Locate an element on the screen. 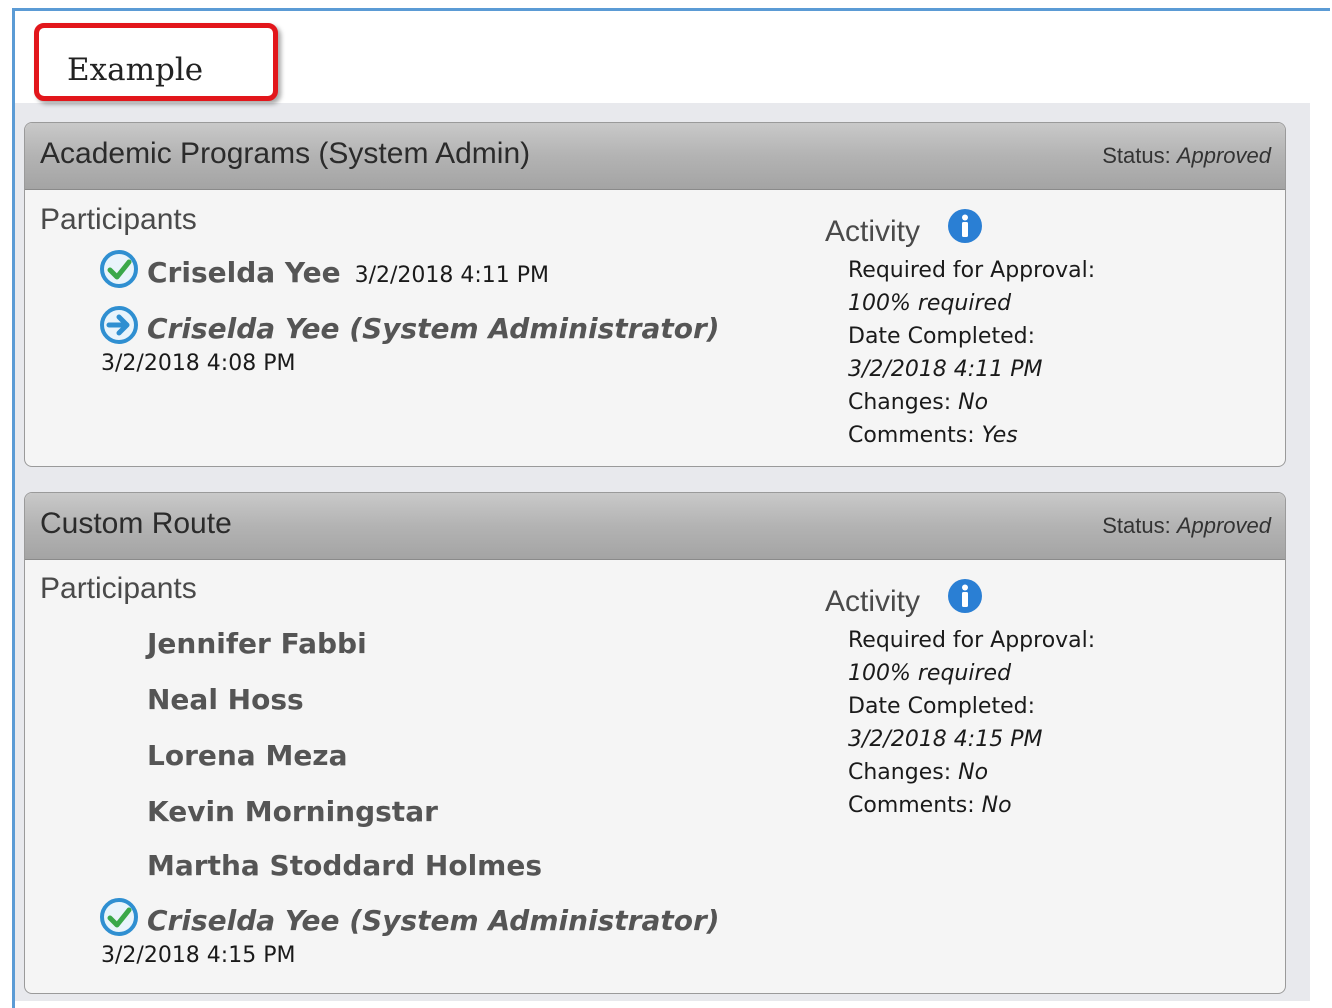 This screenshot has height=1008, width=1332. participant-name: Kevin Morningstar is located at coordinates (292, 811).